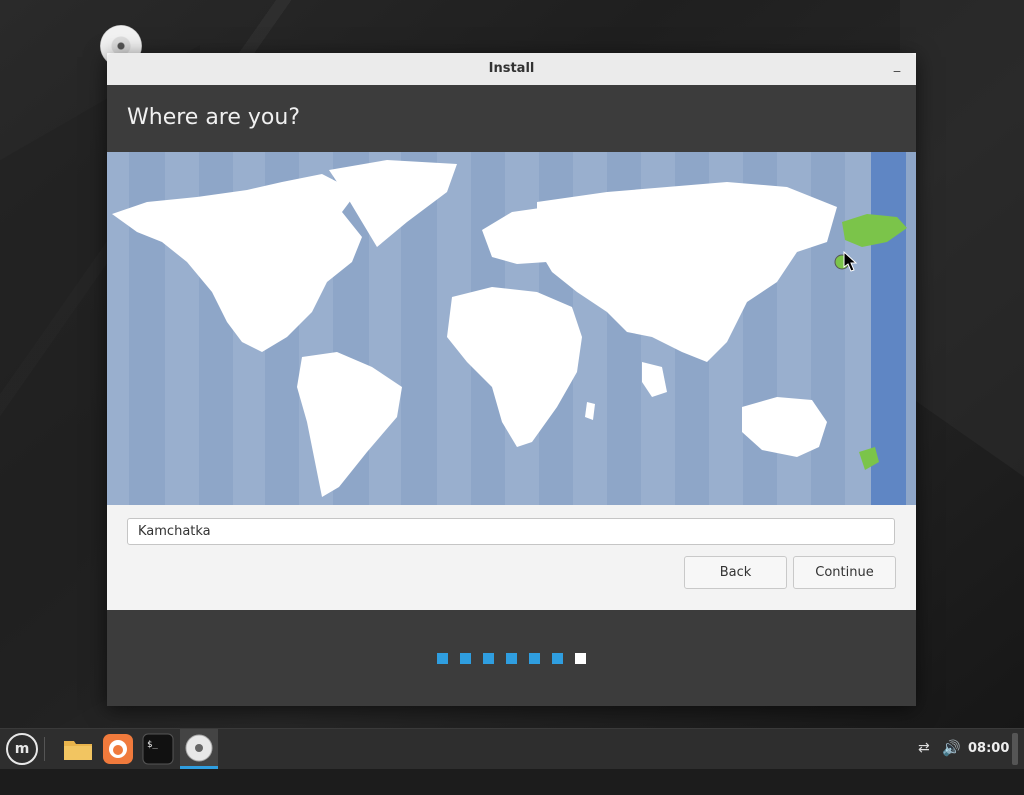  What do you see at coordinates (22, 749) in the screenshot?
I see `mint-logo-icon: m` at bounding box center [22, 749].